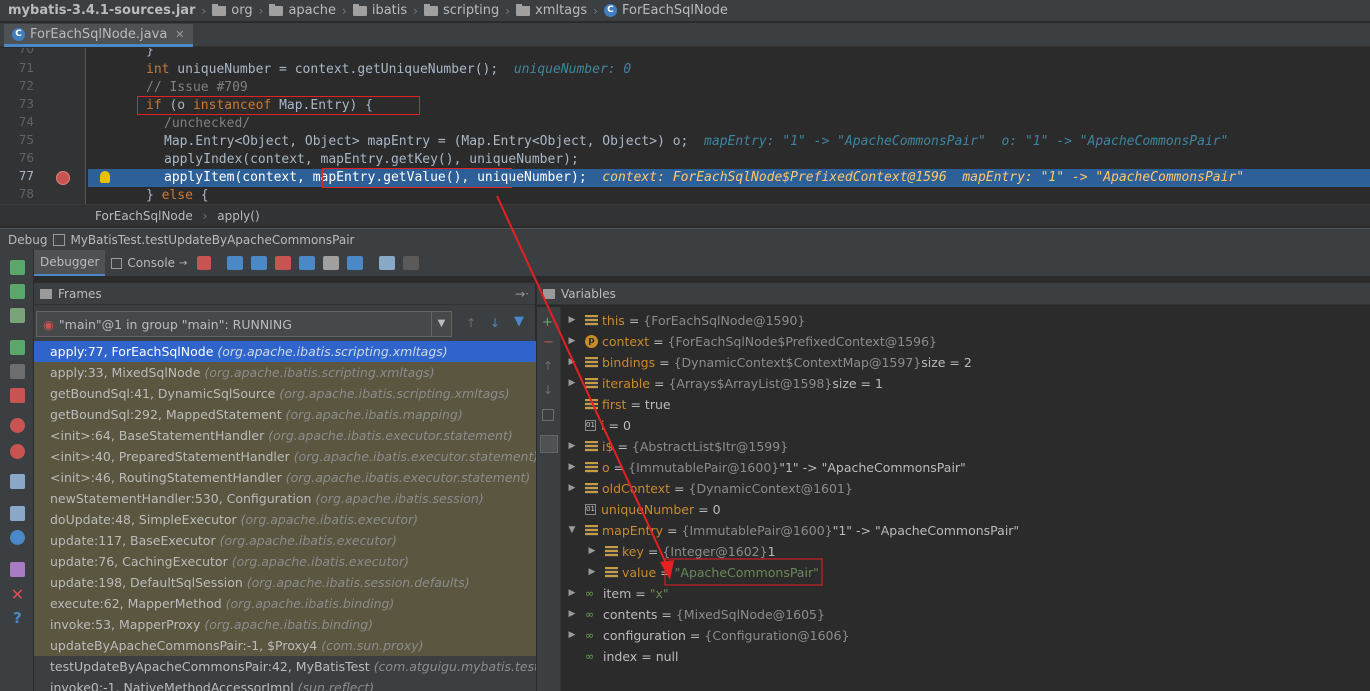 Image resolution: width=1370 pixels, height=691 pixels. Describe the element at coordinates (619, 404) in the screenshot. I see `variable-row: first = true` at that location.